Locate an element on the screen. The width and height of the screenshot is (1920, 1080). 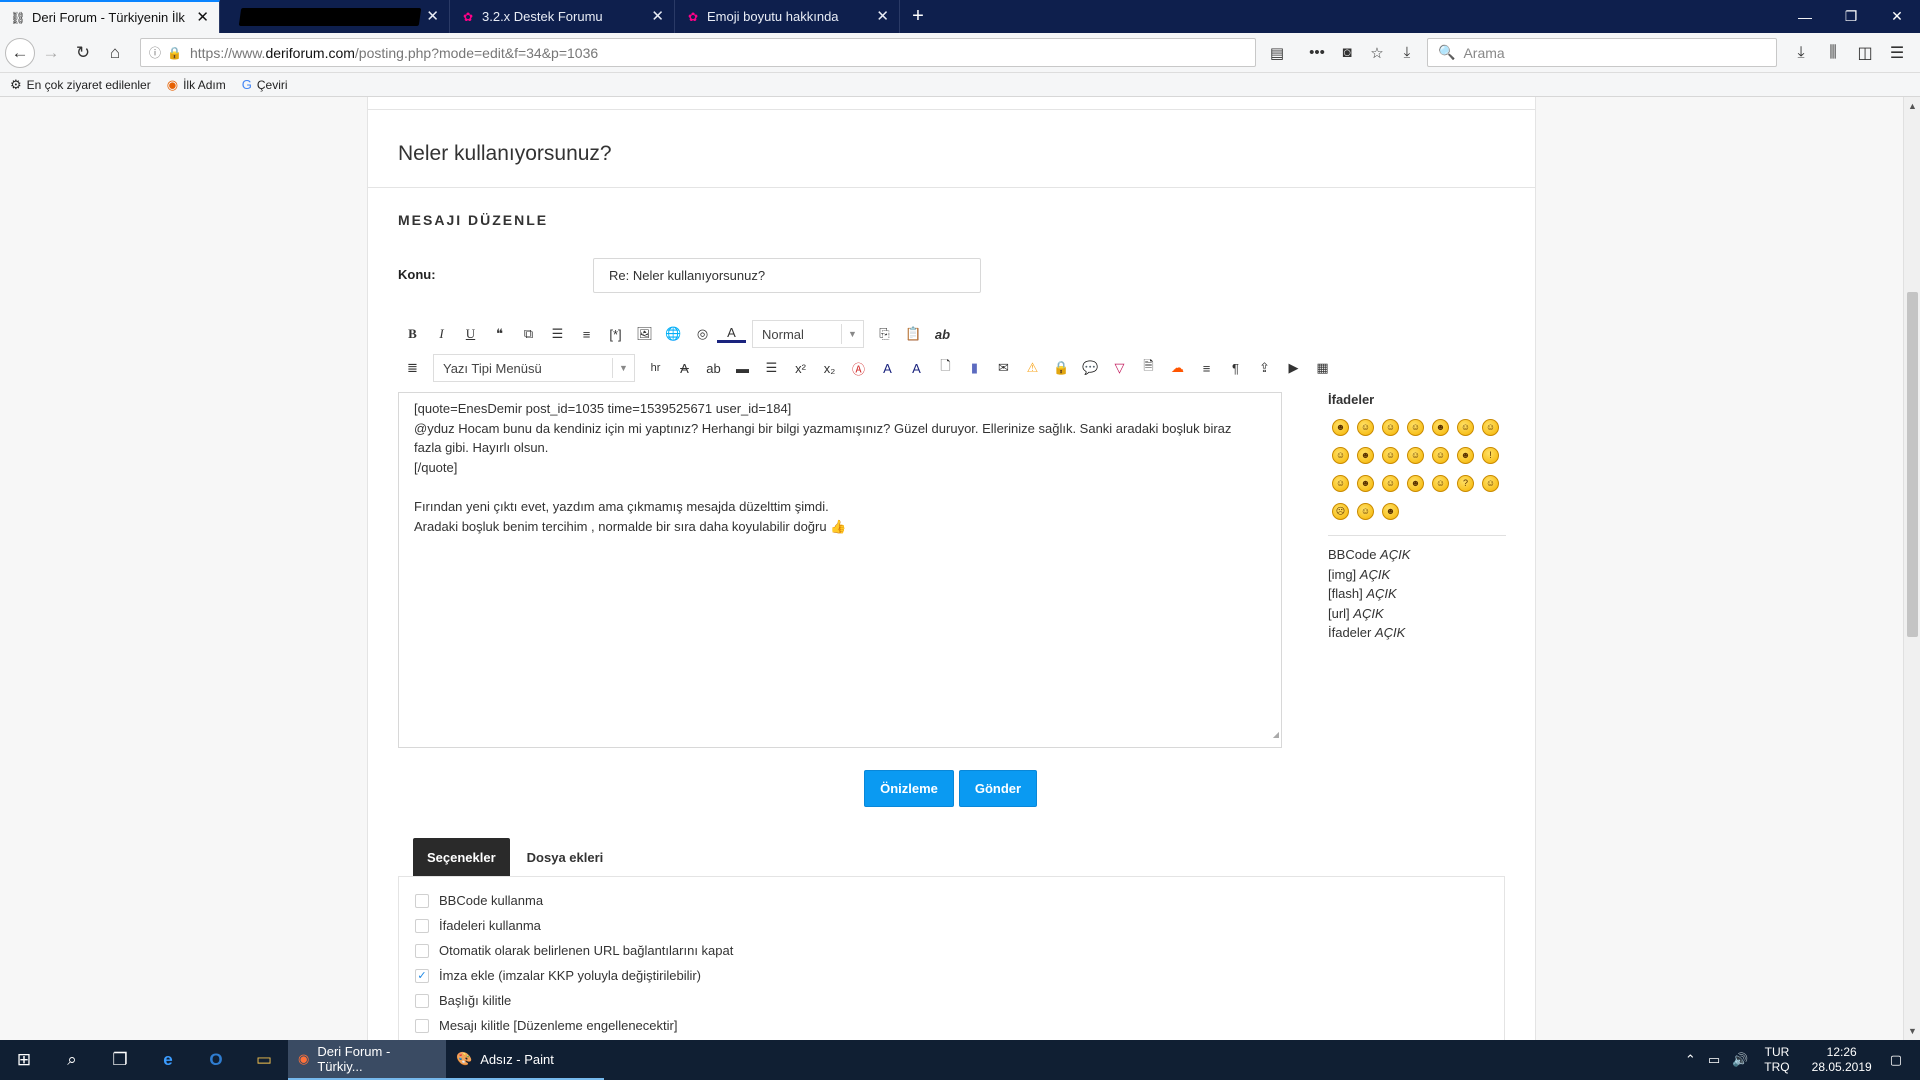
spellcheck-icon: ab is located at coordinates (942, 334).